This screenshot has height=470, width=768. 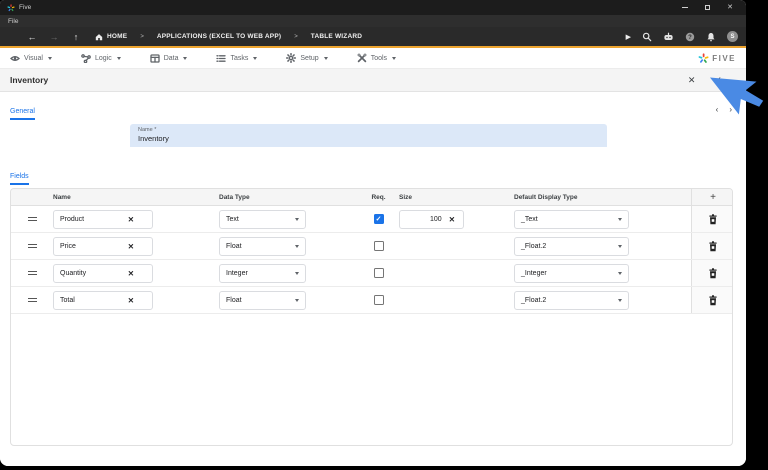 I want to click on field-name-input: Product ✕, so click(x=103, y=219).